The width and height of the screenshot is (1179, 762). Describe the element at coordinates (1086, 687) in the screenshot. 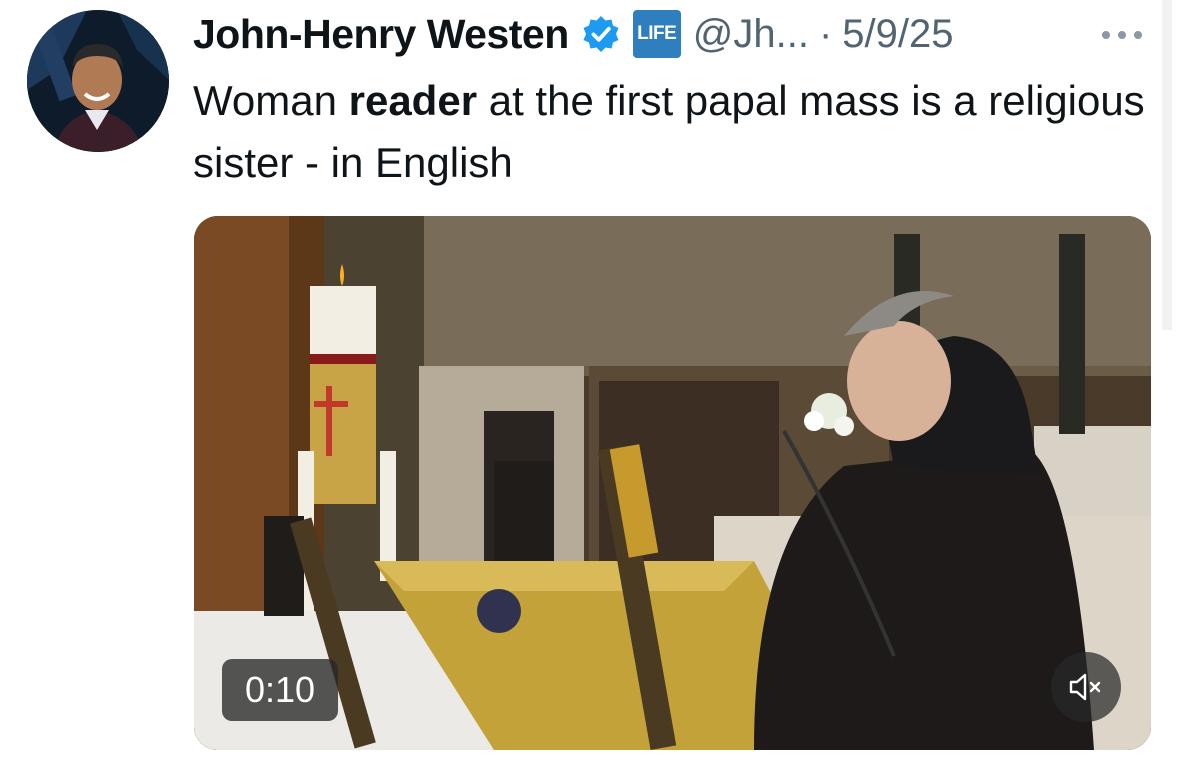

I see `muted-speaker-icon` at that location.